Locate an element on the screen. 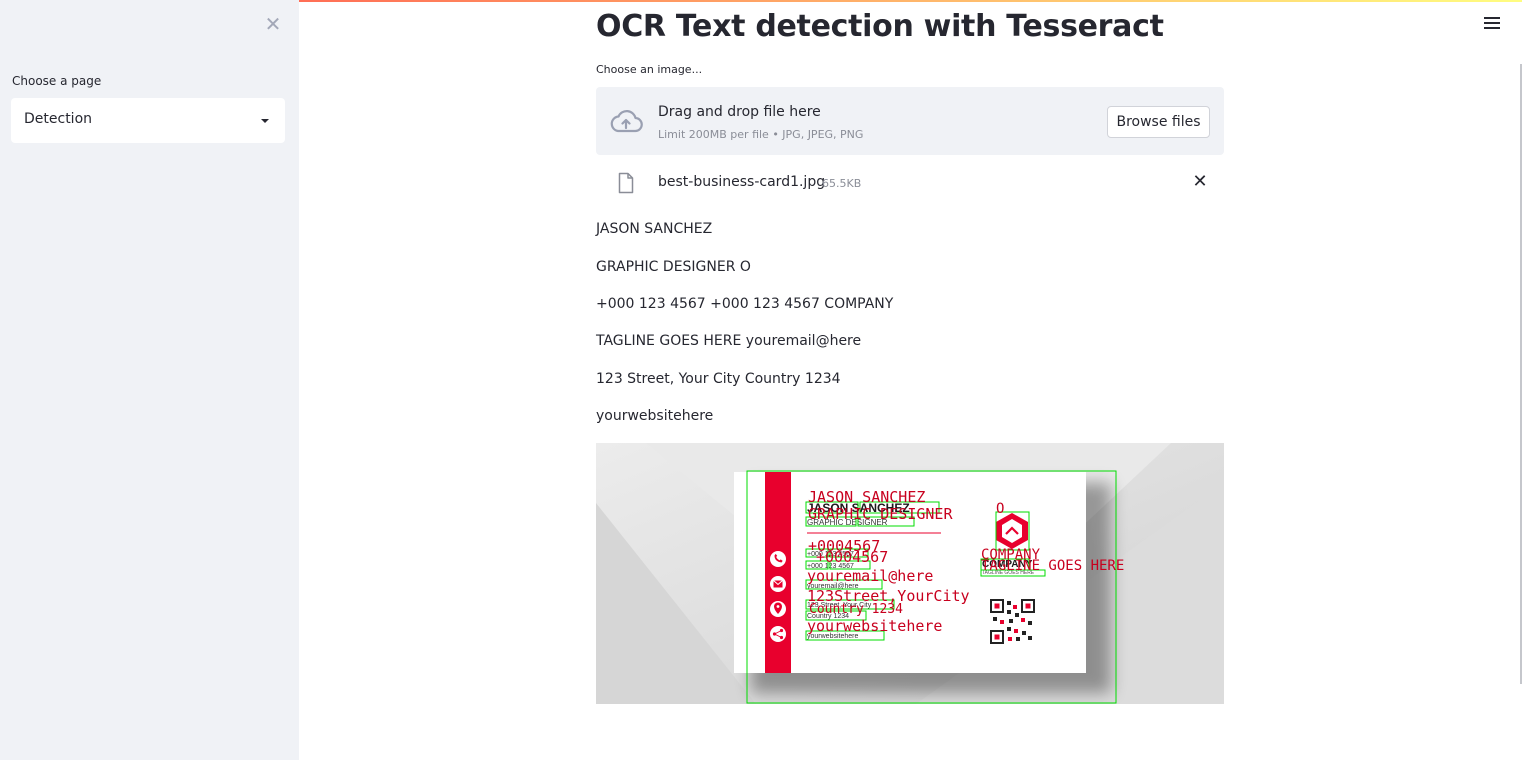 The image size is (1522, 760). dropzone-limit: Limit 200MB per file • JPG, JPEG, PNG is located at coordinates (761, 134).